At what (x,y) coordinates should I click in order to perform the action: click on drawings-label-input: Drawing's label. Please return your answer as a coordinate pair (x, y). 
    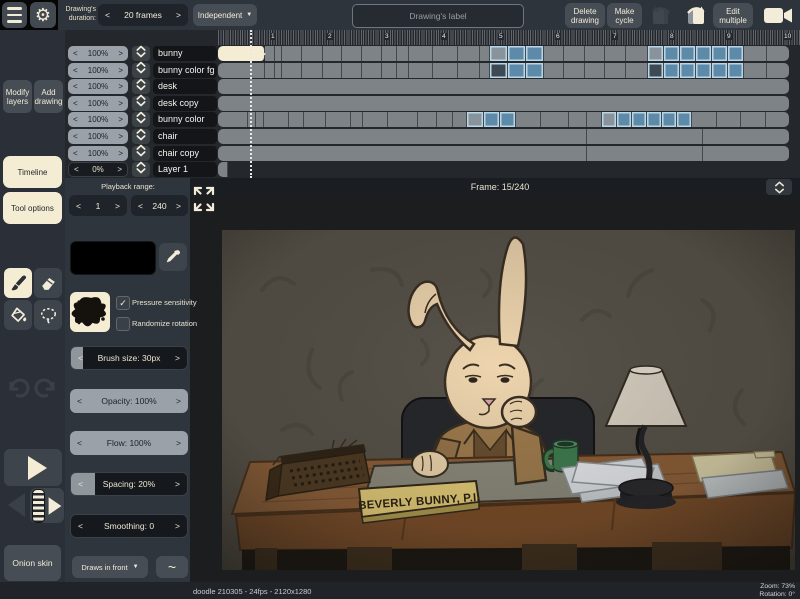
    Looking at the image, I should click on (438, 16).